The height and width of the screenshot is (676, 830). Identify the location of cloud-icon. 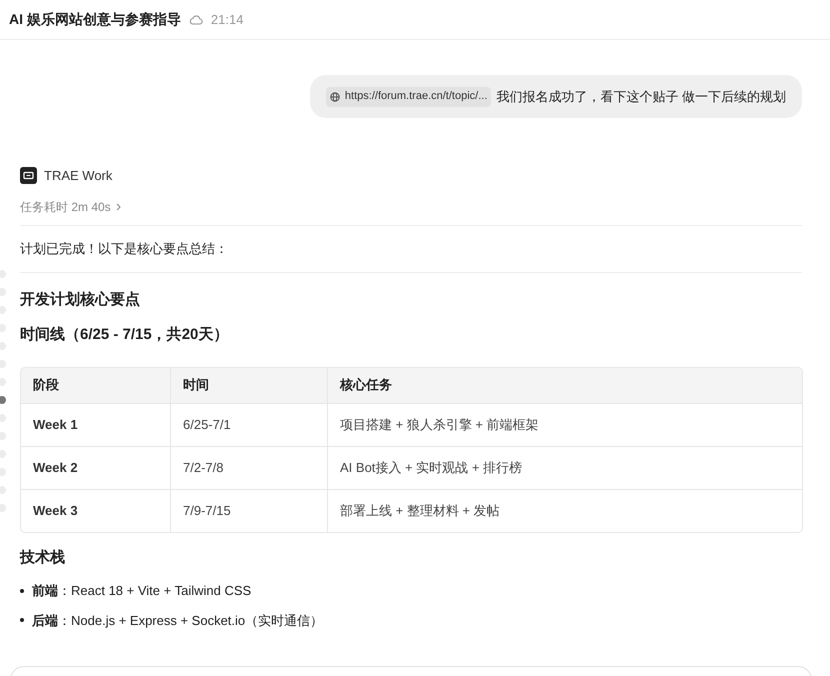
(195, 19).